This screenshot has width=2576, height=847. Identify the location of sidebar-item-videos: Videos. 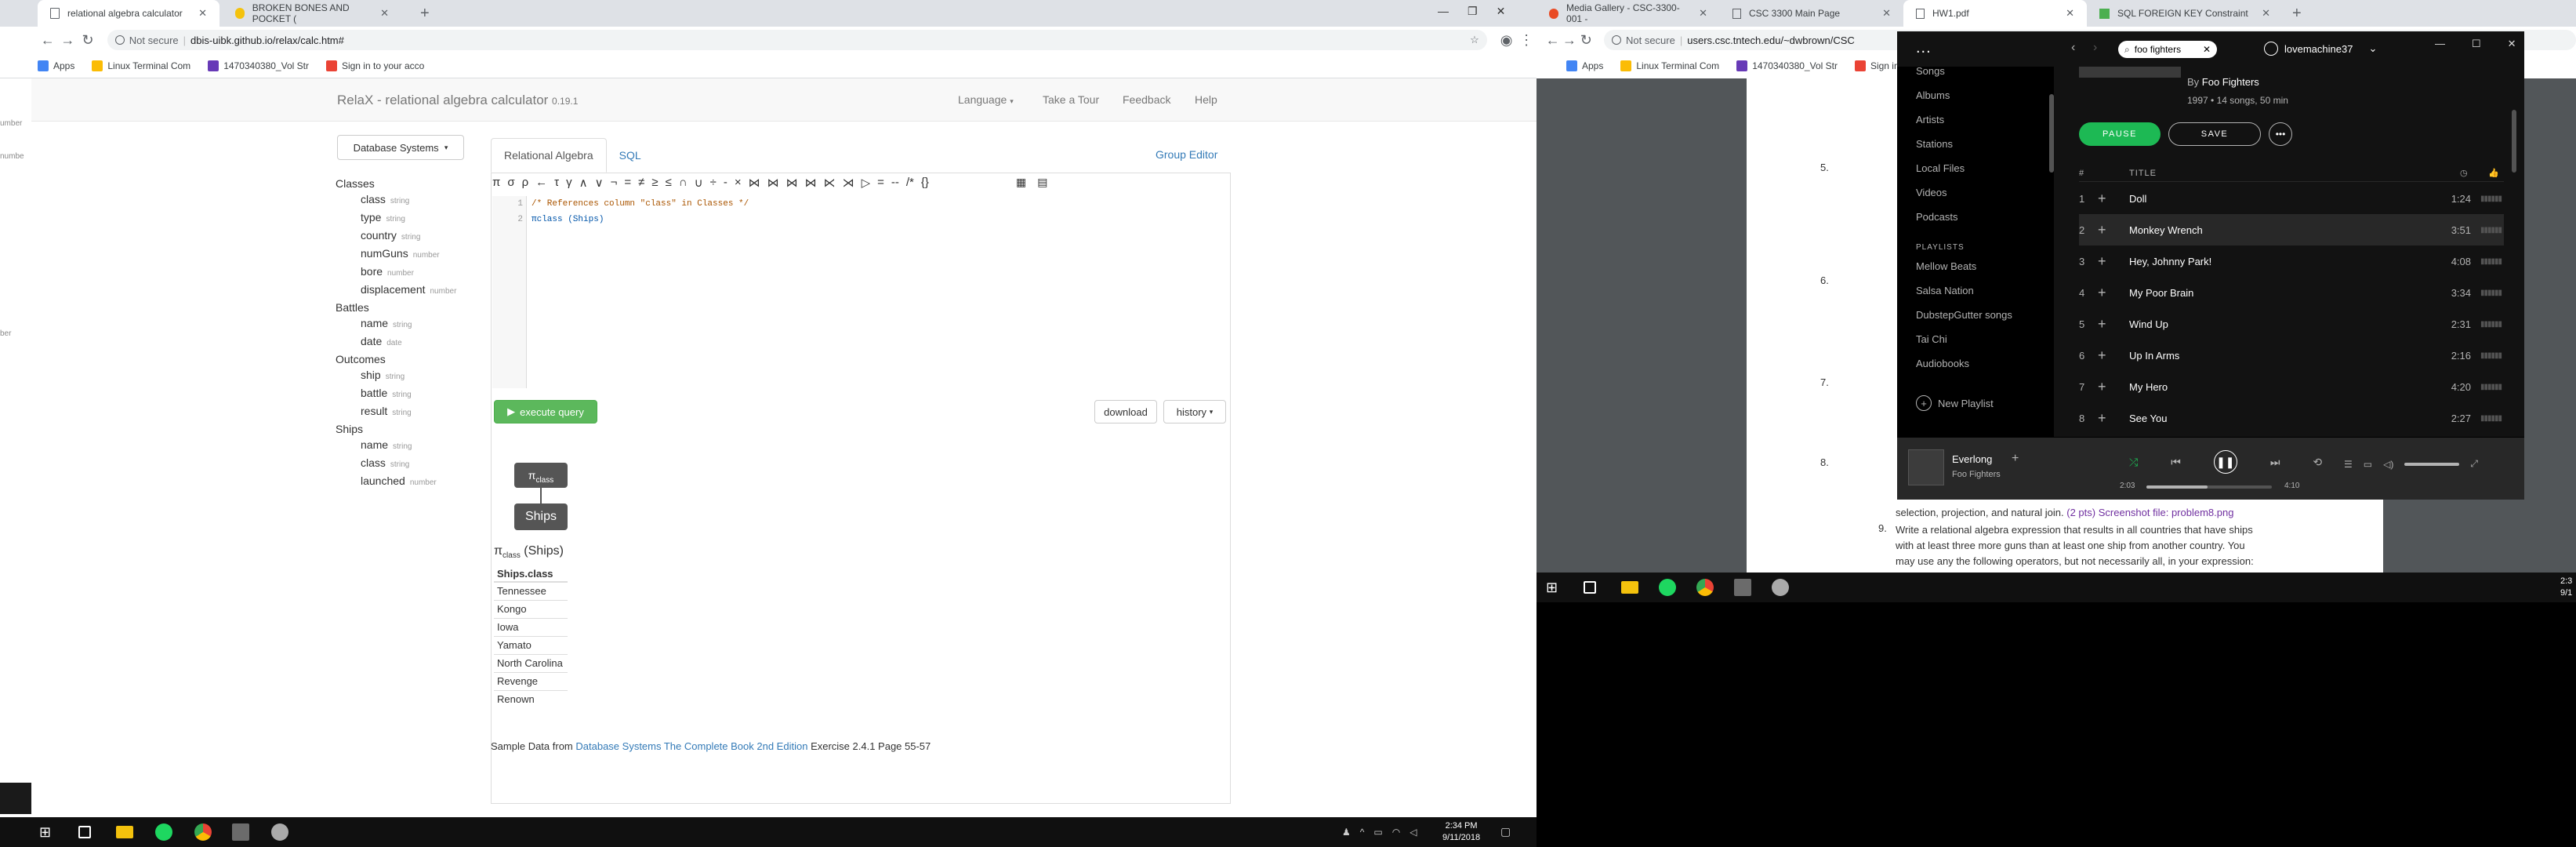
(1932, 192).